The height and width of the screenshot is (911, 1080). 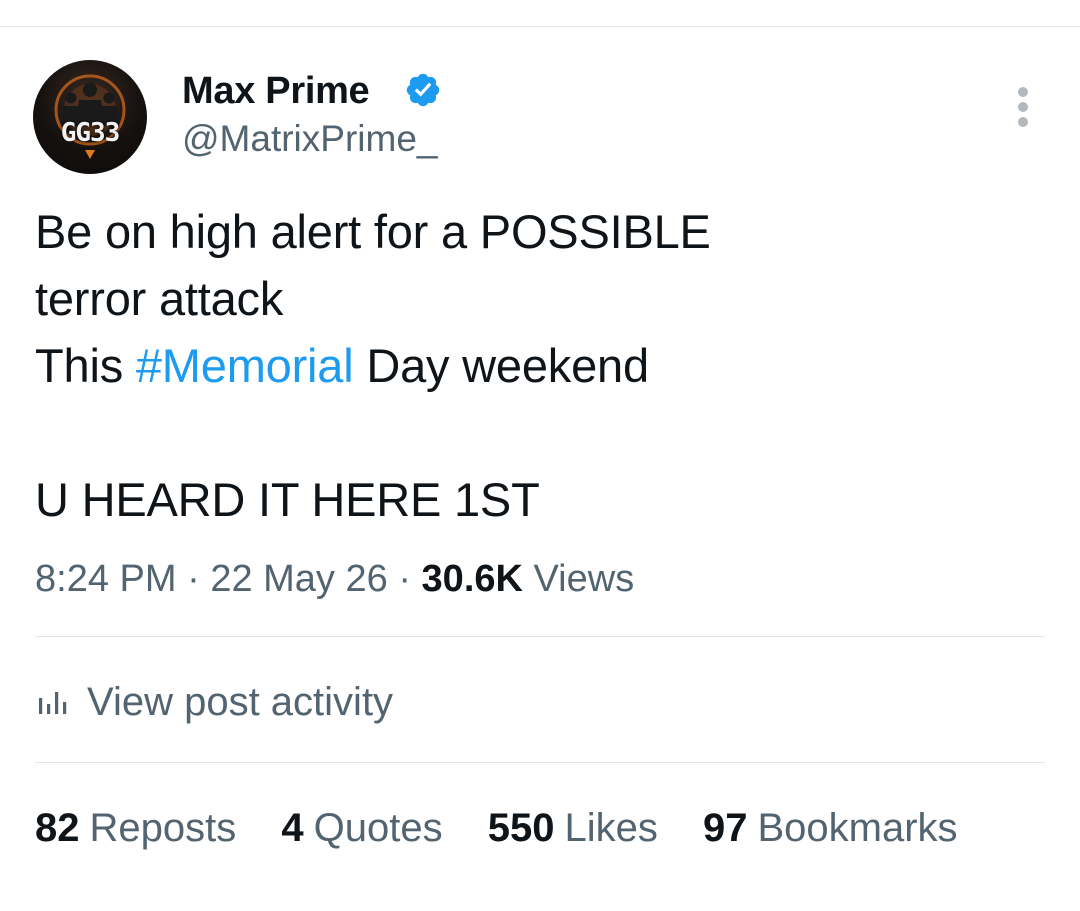 What do you see at coordinates (540, 26) in the screenshot?
I see `top-divider` at bounding box center [540, 26].